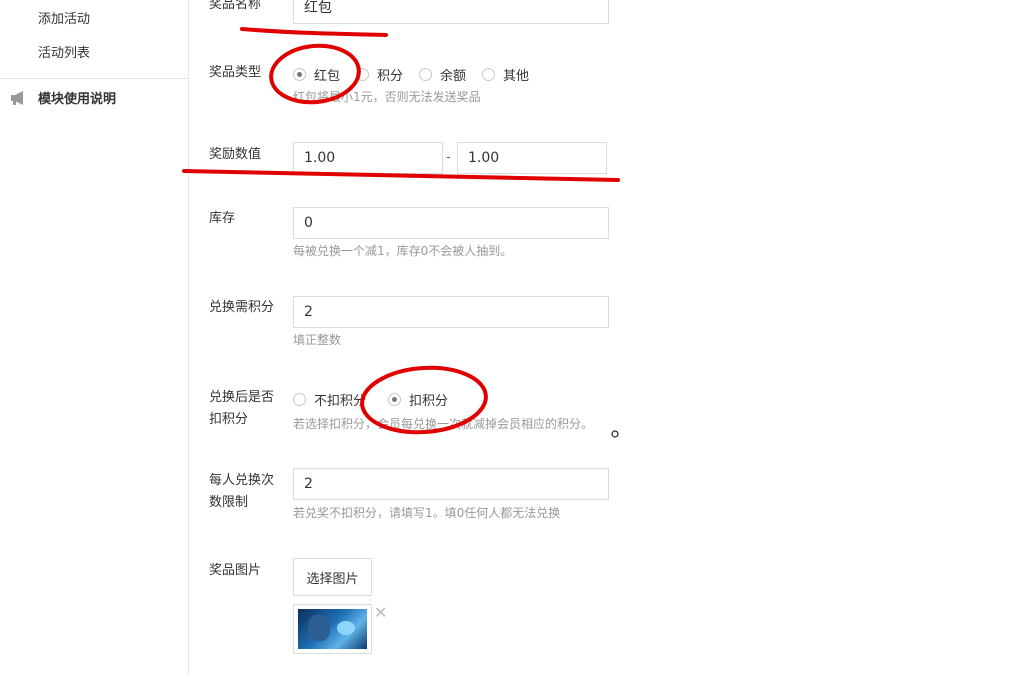 The image size is (1018, 674). Describe the element at coordinates (242, 307) in the screenshot. I see `points-required-label: 兑换需积分` at that location.